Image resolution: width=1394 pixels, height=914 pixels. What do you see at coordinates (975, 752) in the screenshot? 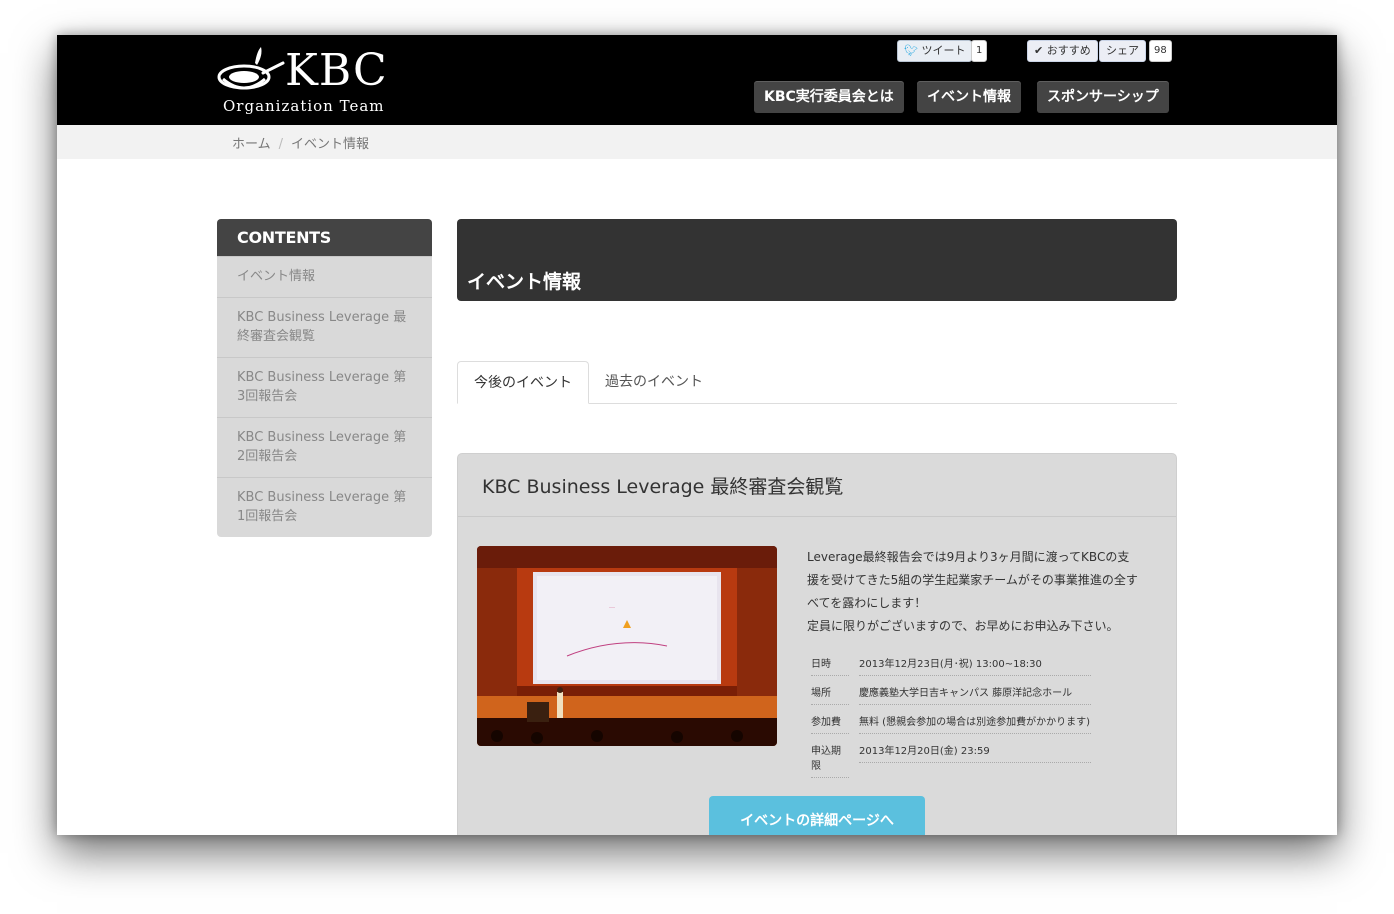
I see `info-value: 2013年12月20日(金) 23:59` at bounding box center [975, 752].